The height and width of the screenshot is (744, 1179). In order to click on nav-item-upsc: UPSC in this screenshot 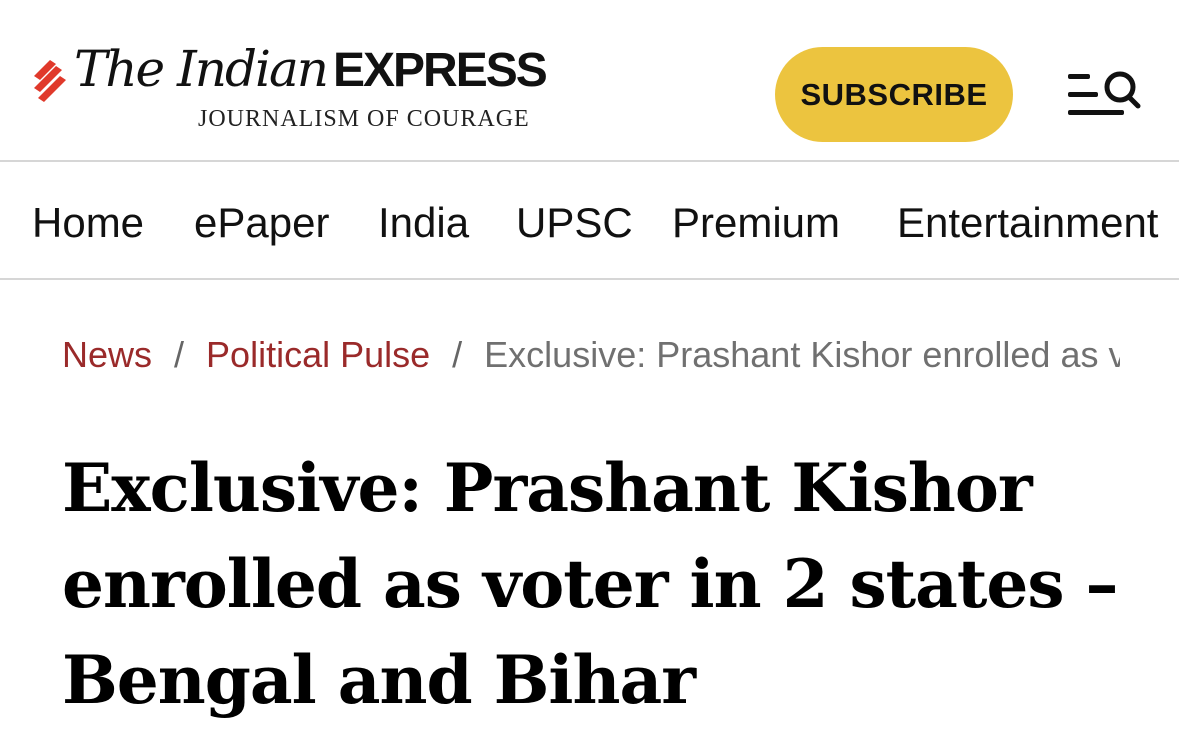, I will do `click(574, 223)`.